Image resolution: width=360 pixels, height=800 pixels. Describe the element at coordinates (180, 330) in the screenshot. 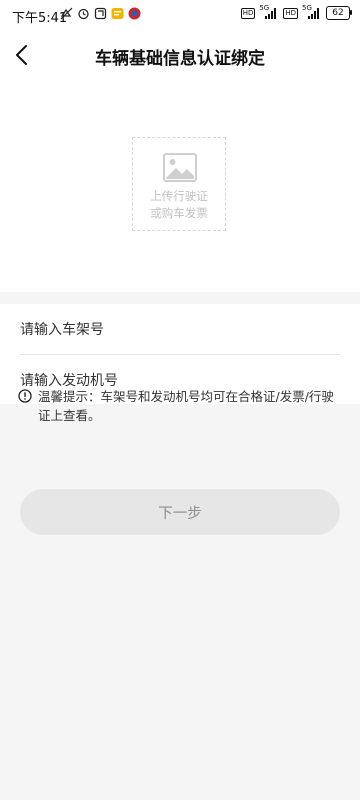

I see `frame-number-input` at that location.